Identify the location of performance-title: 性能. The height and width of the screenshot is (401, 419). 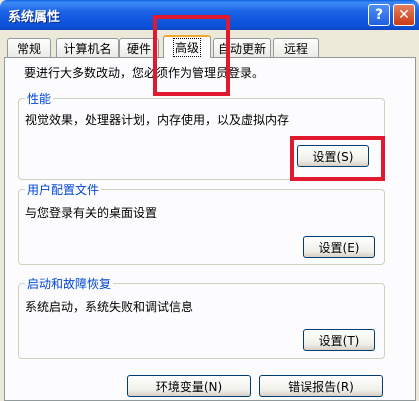
(39, 98).